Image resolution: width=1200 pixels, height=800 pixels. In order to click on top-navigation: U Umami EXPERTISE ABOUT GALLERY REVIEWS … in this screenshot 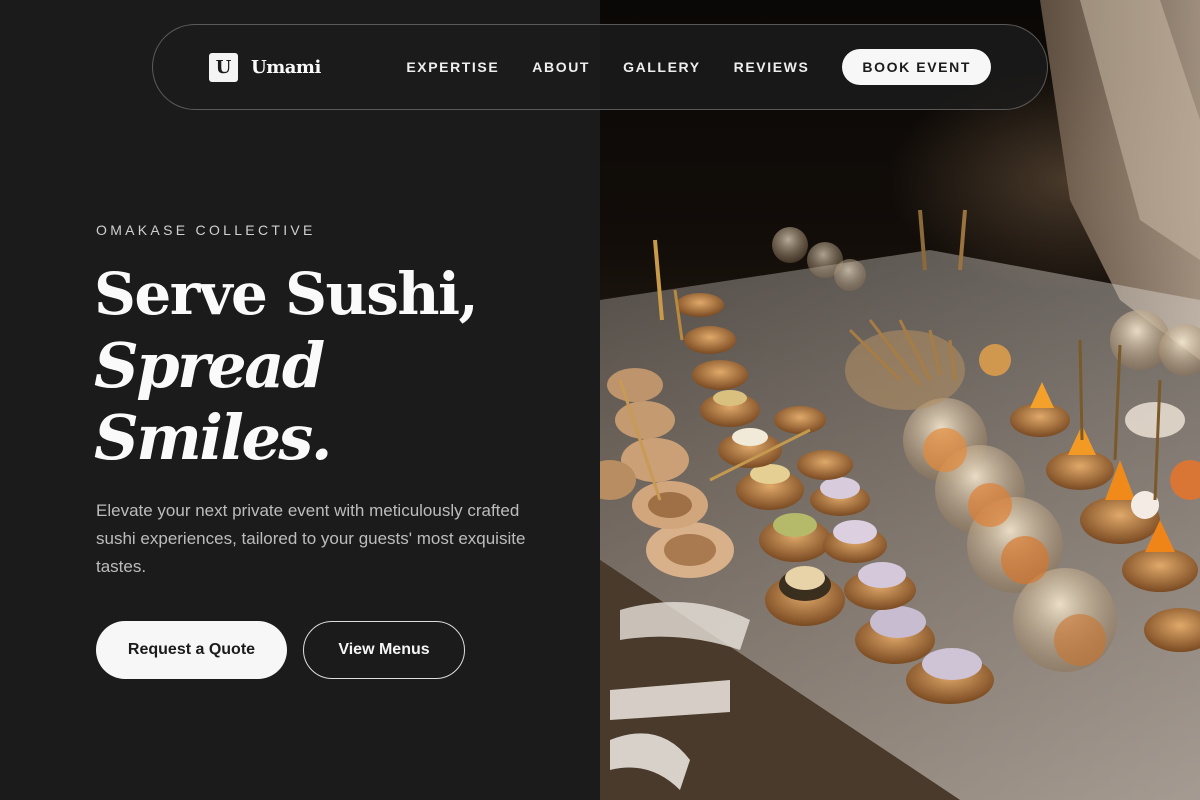, I will do `click(600, 67)`.